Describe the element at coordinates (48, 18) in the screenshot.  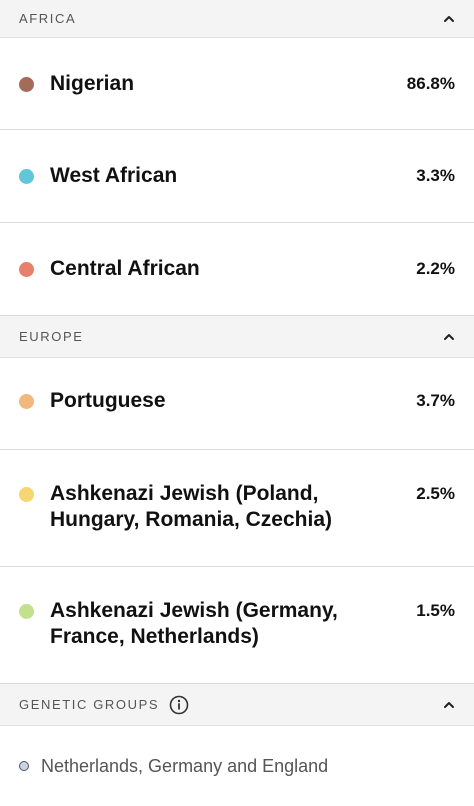
I see `section-title: AFRICA` at that location.